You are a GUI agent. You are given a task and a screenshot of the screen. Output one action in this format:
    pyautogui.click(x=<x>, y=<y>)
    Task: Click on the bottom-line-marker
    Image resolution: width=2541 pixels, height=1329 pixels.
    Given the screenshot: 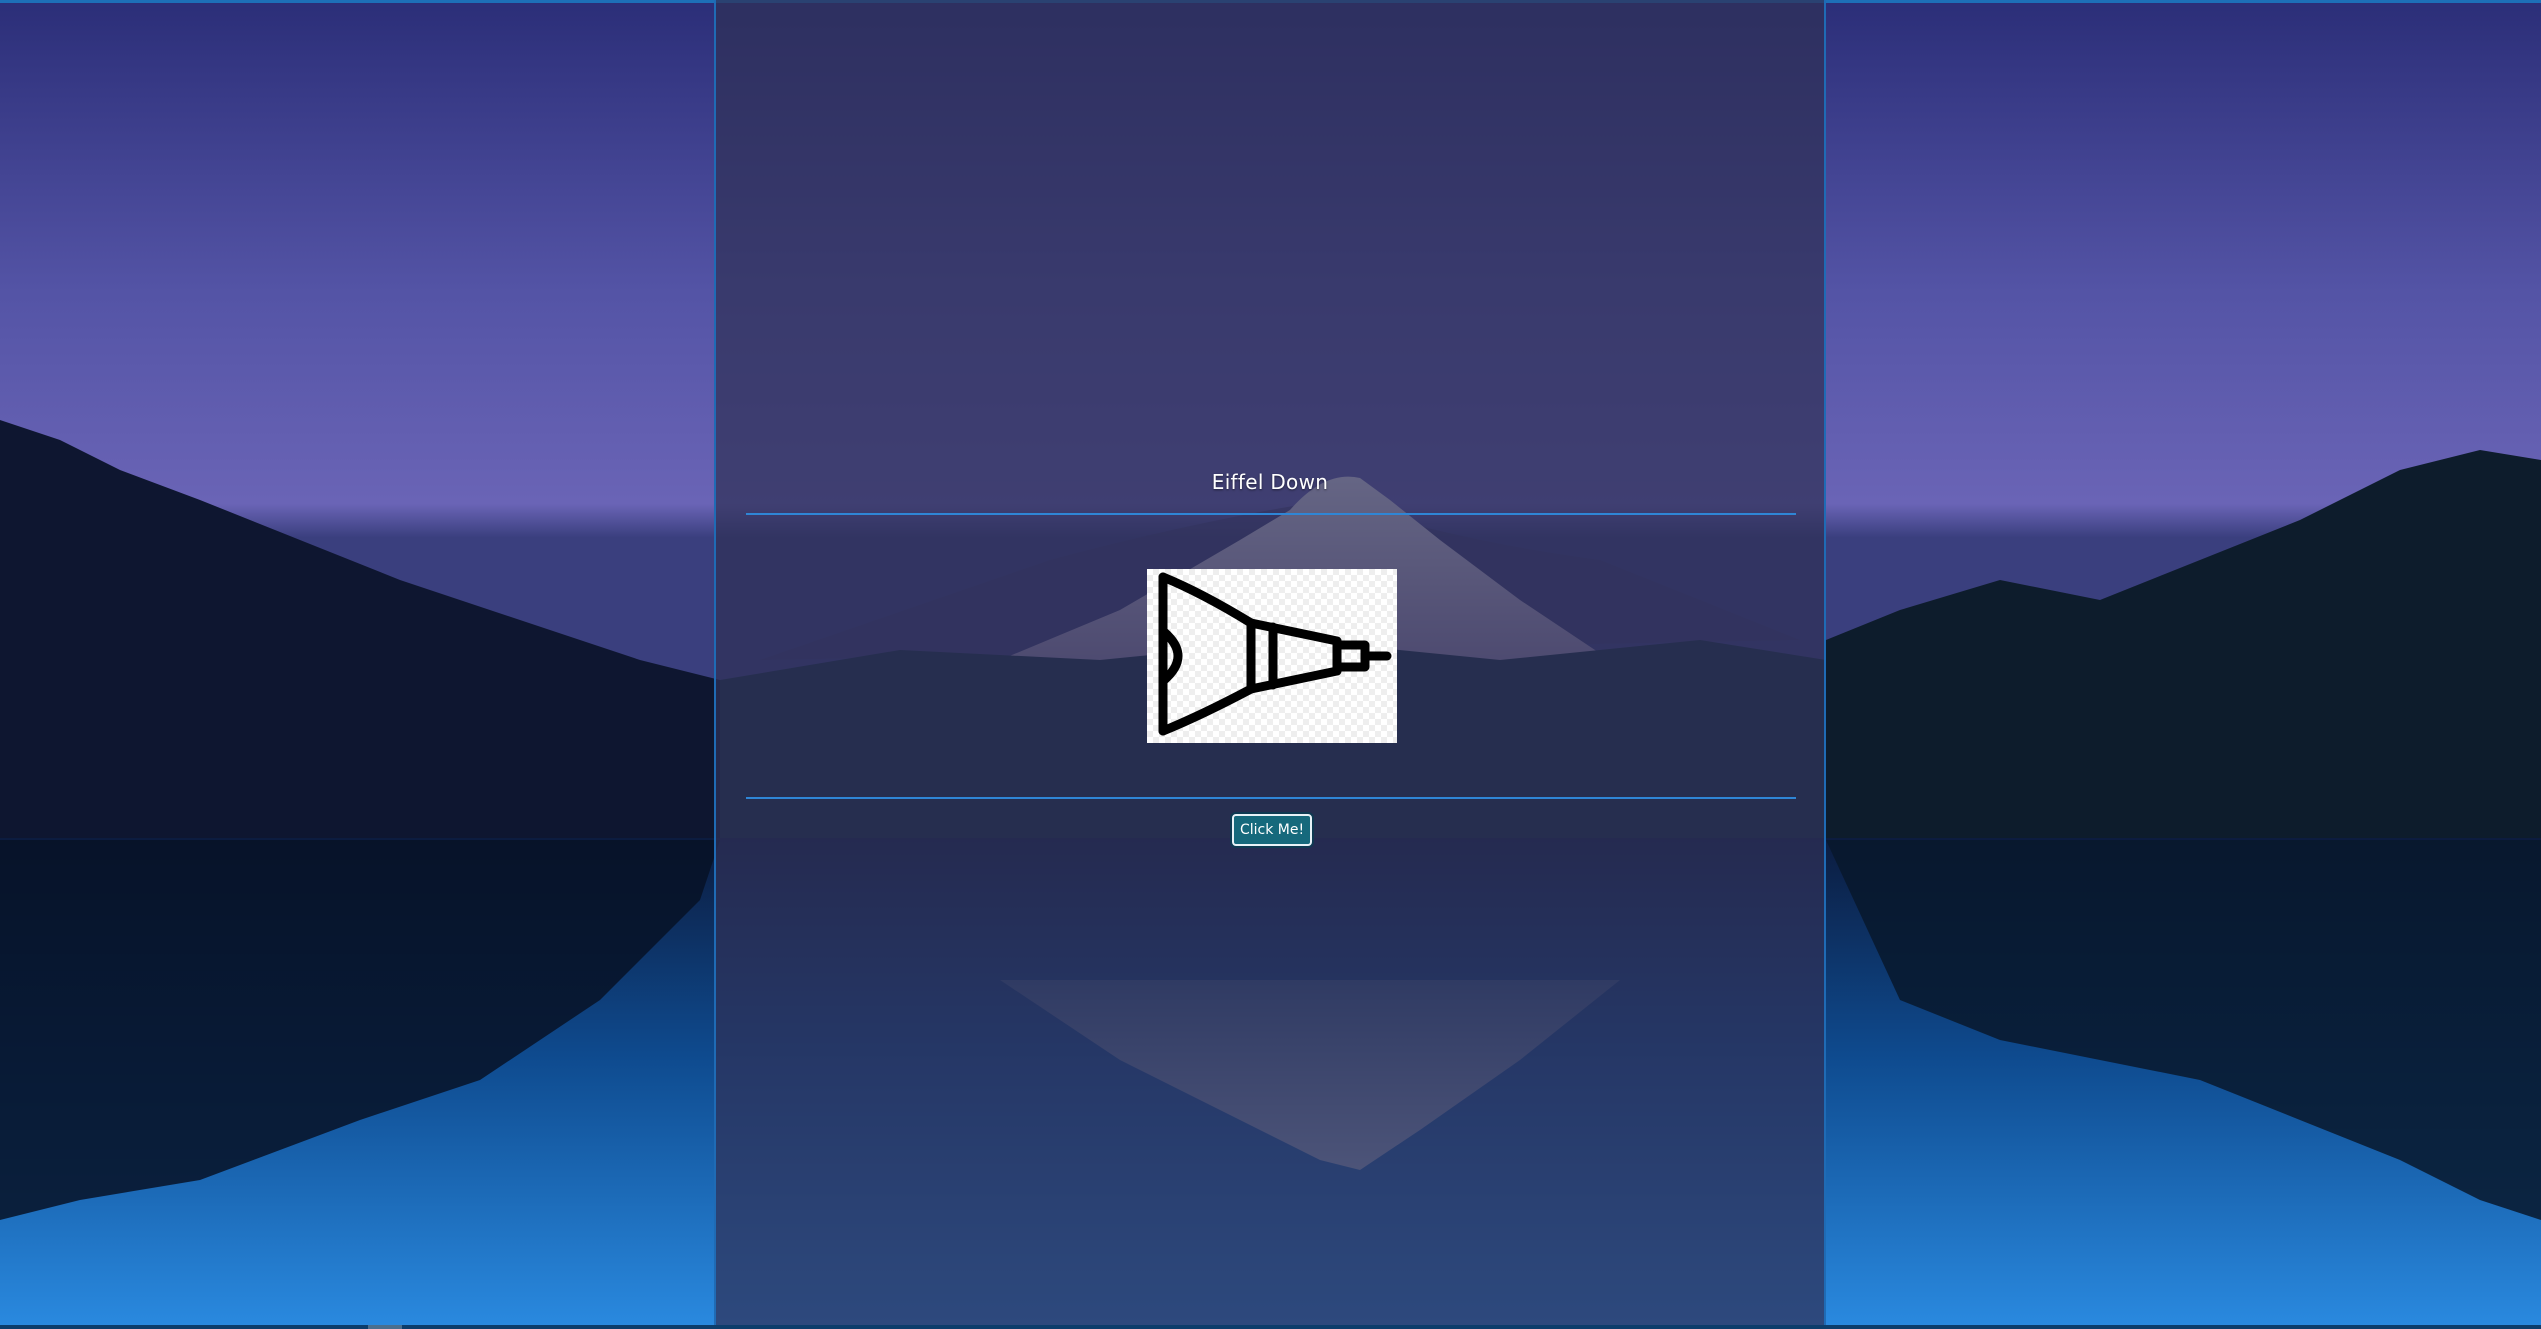 What is the action you would take?
    pyautogui.click(x=385, y=1327)
    